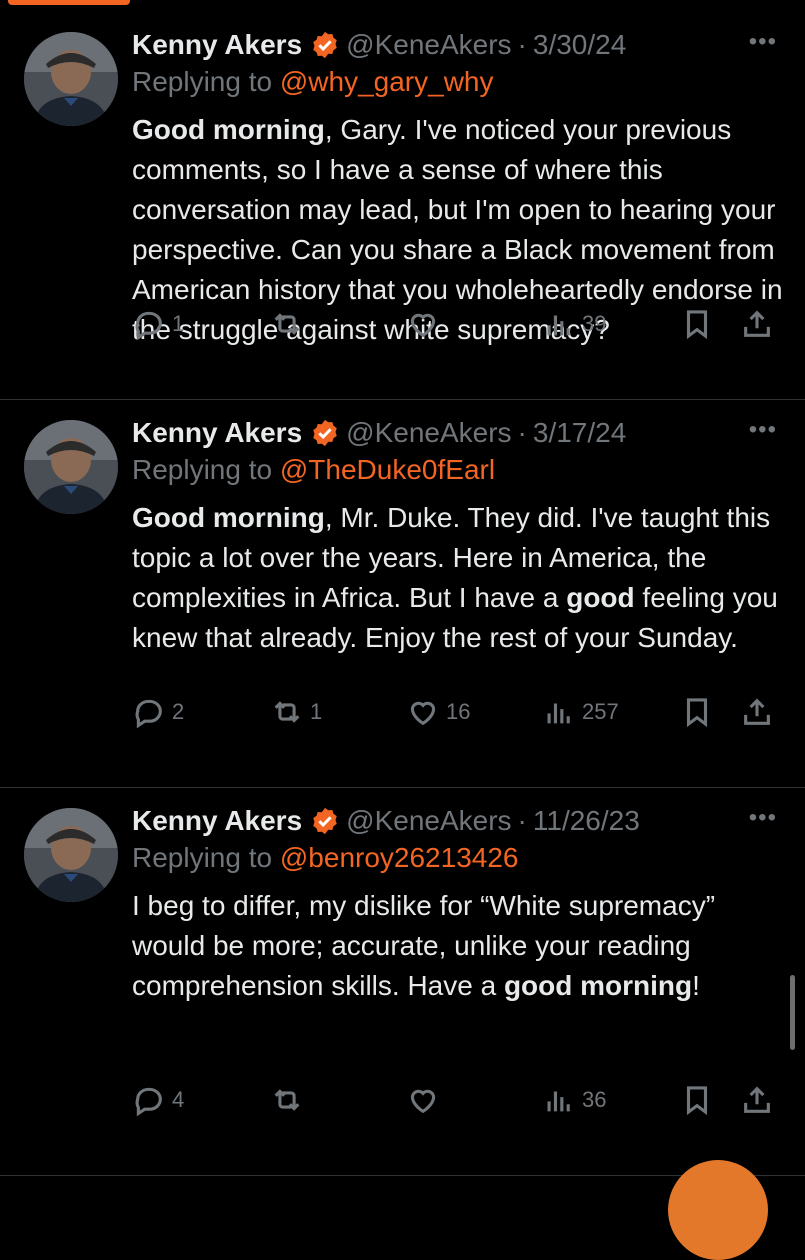 The width and height of the screenshot is (805, 1260). I want to click on tweet-actions: 2 1 16 257, so click(457, 712).